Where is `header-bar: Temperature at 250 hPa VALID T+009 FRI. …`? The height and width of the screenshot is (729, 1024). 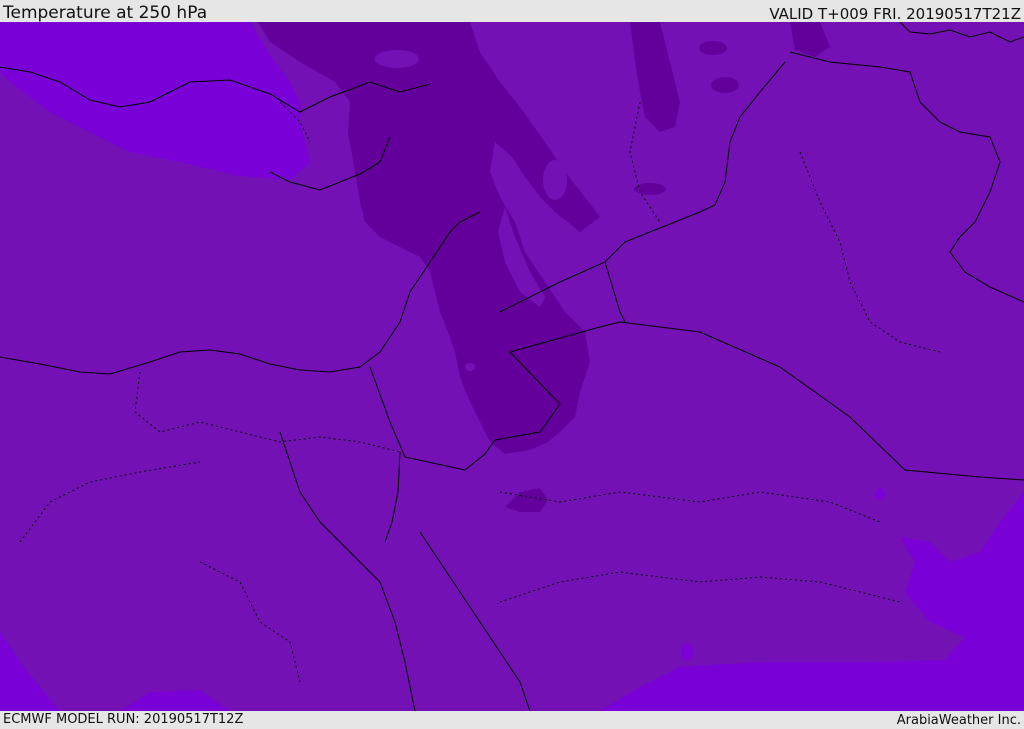
header-bar: Temperature at 250 hPa VALID T+009 FRI. … is located at coordinates (512, 11).